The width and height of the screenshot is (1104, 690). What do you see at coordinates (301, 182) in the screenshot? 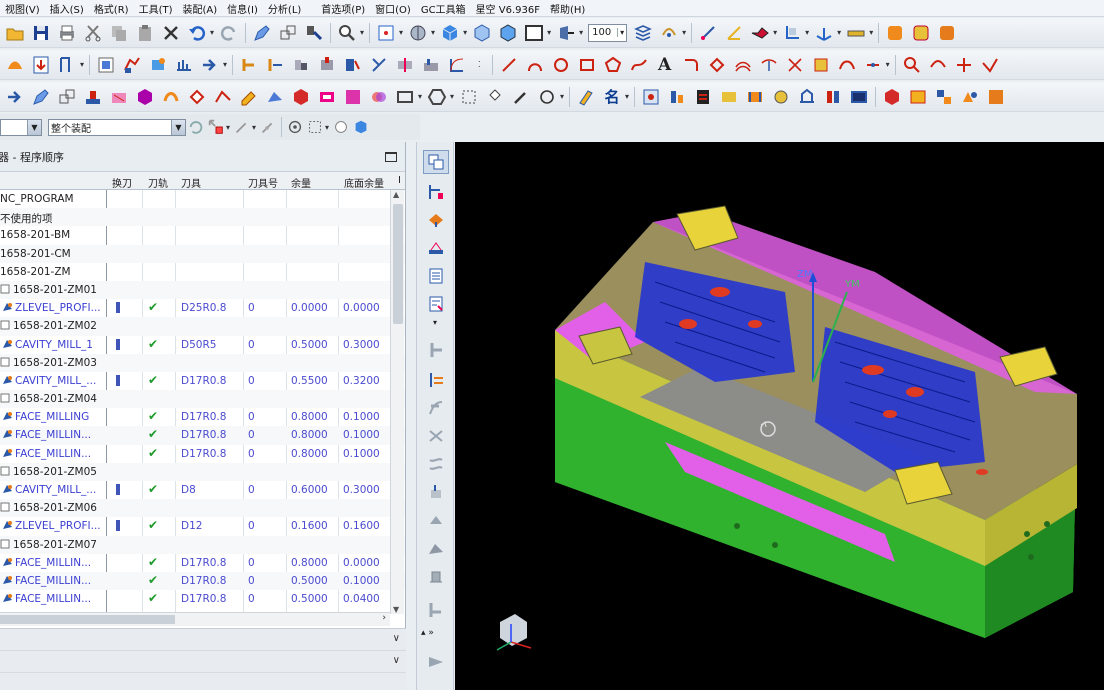
I see `column-header: 余量` at bounding box center [301, 182].